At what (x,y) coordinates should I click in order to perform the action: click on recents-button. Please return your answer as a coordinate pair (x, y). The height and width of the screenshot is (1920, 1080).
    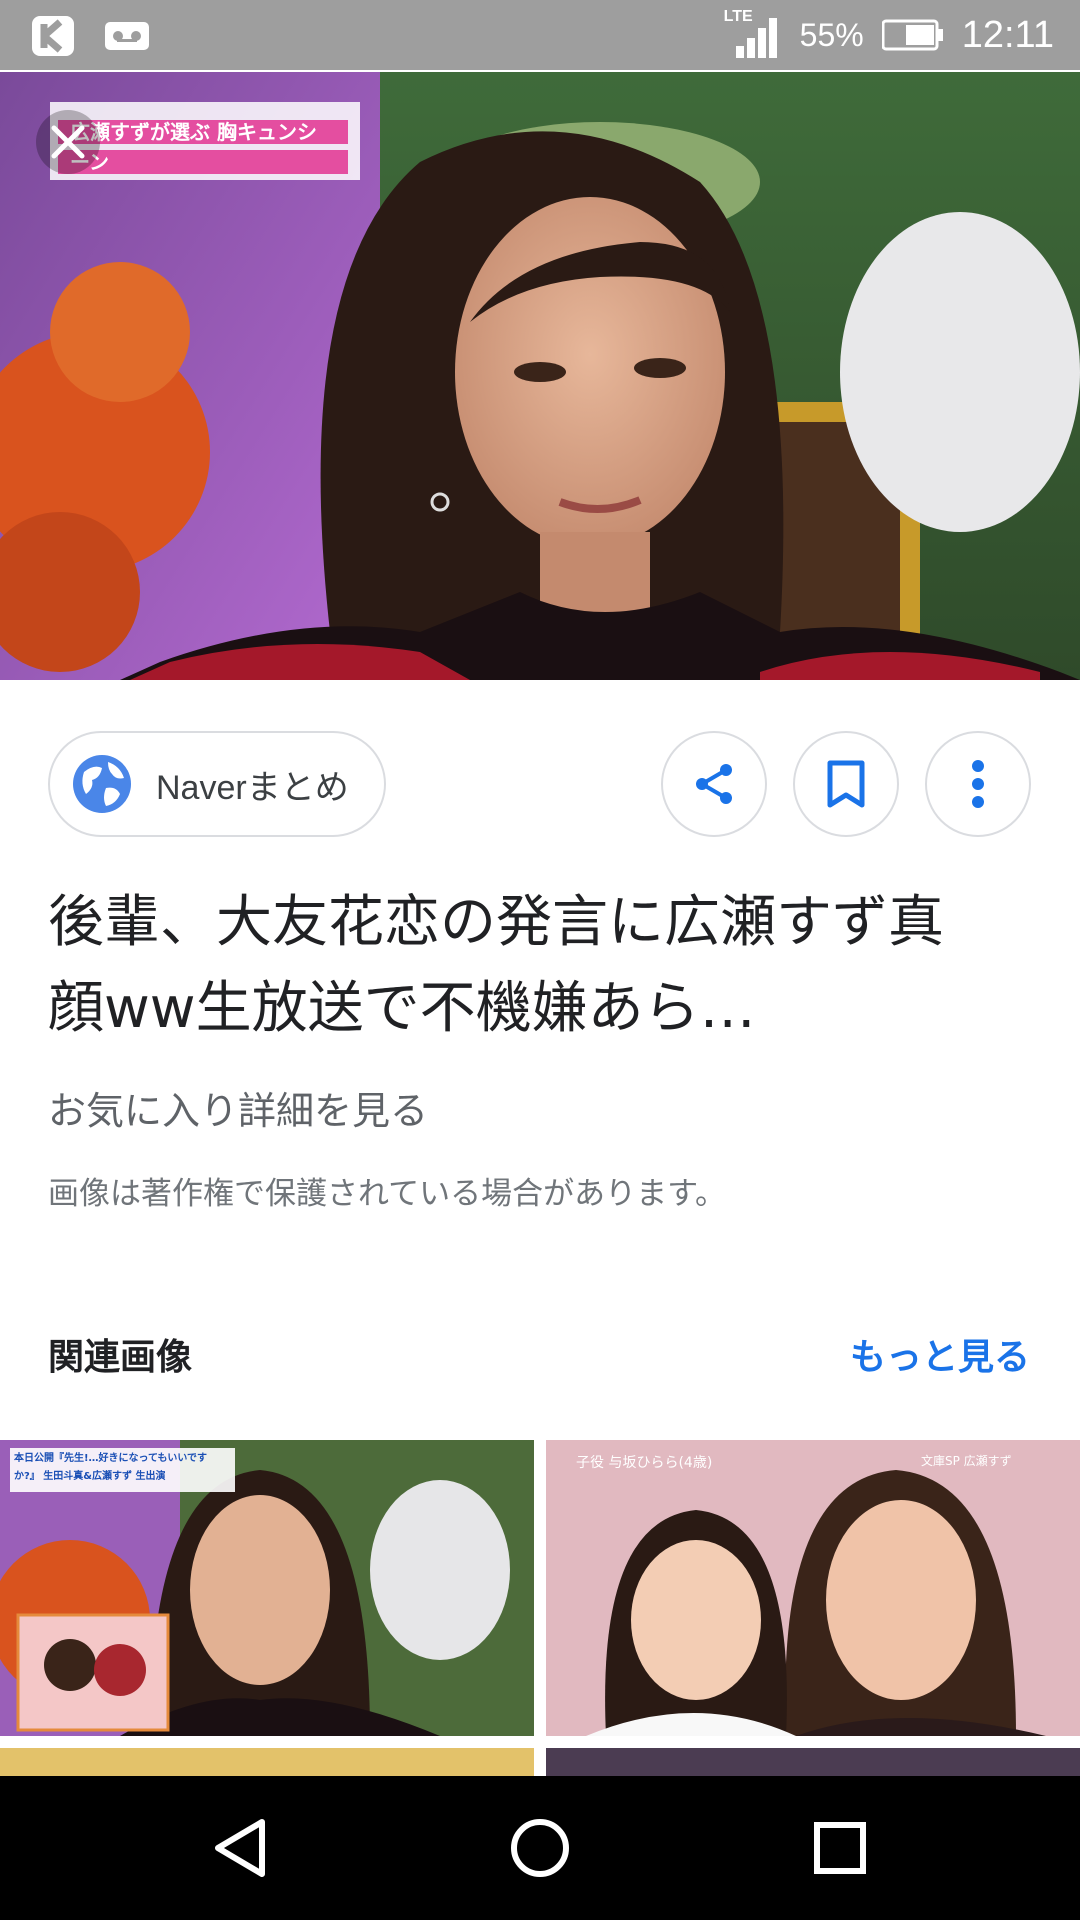
    Looking at the image, I should click on (840, 1848).